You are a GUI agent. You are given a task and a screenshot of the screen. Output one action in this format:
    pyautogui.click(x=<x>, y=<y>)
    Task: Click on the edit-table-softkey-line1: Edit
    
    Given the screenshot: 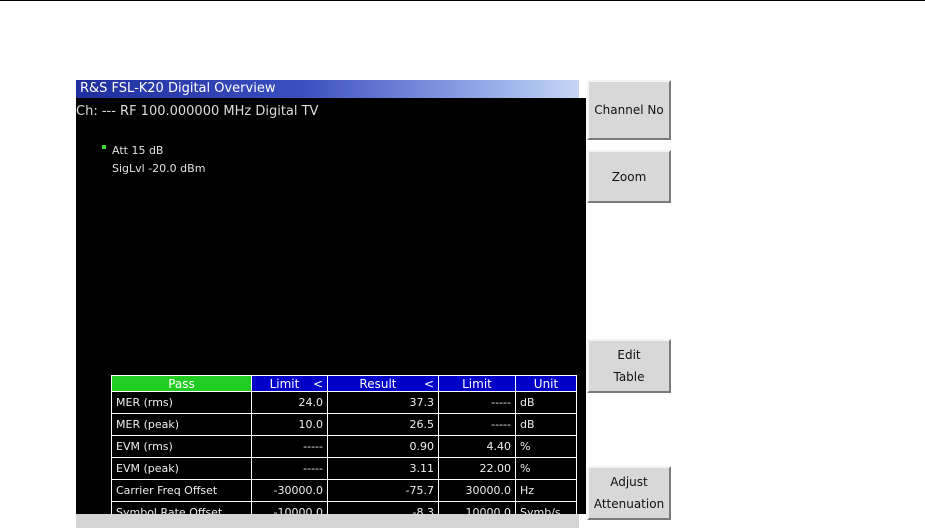 What is the action you would take?
    pyautogui.click(x=629, y=355)
    